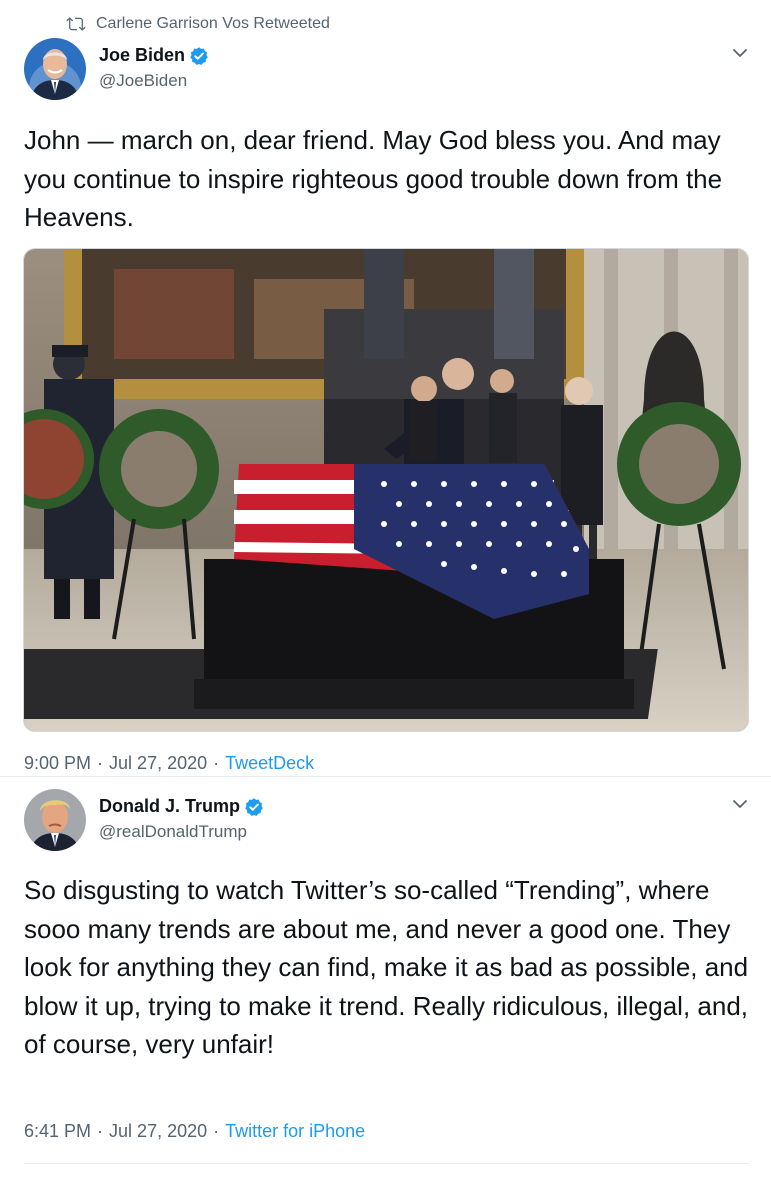 The height and width of the screenshot is (1201, 771). What do you see at coordinates (295, 1131) in the screenshot?
I see `tweet-source: Twitter for iPhone` at bounding box center [295, 1131].